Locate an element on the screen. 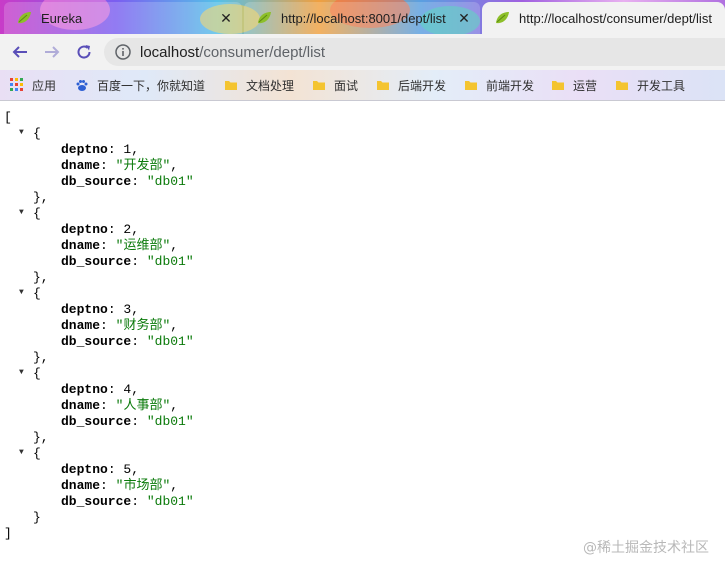 The image size is (725, 571). back-button is located at coordinates (20, 52).